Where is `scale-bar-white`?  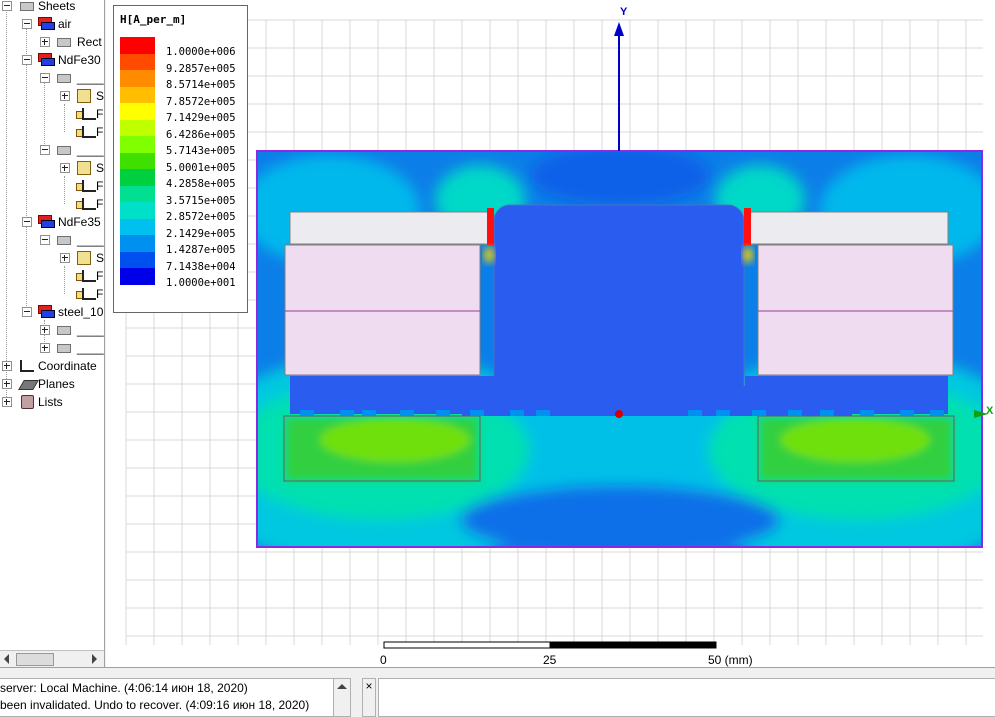 scale-bar-white is located at coordinates (467, 645).